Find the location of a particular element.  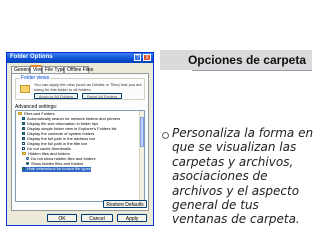

tab-offline-files: Offline Files is located at coordinates (78, 69).